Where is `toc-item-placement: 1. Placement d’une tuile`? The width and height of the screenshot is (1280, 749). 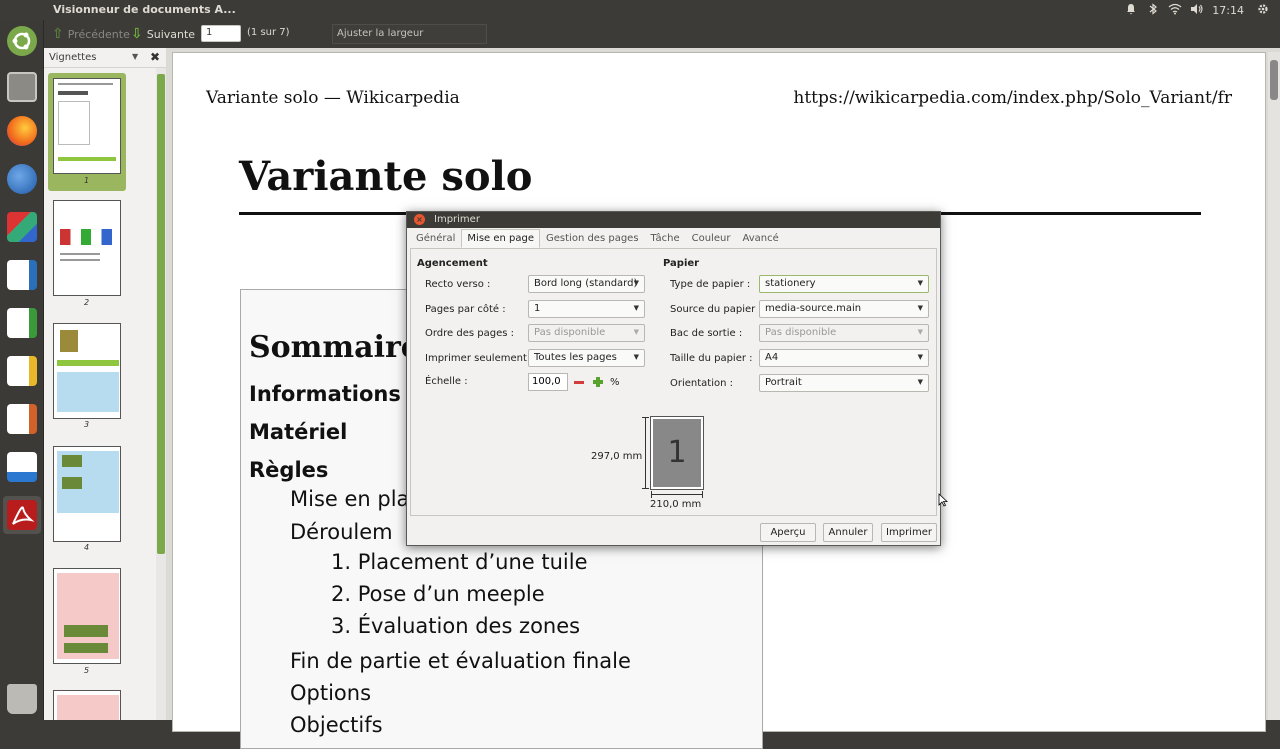 toc-item-placement: 1. Placement d’une tuile is located at coordinates (459, 562).